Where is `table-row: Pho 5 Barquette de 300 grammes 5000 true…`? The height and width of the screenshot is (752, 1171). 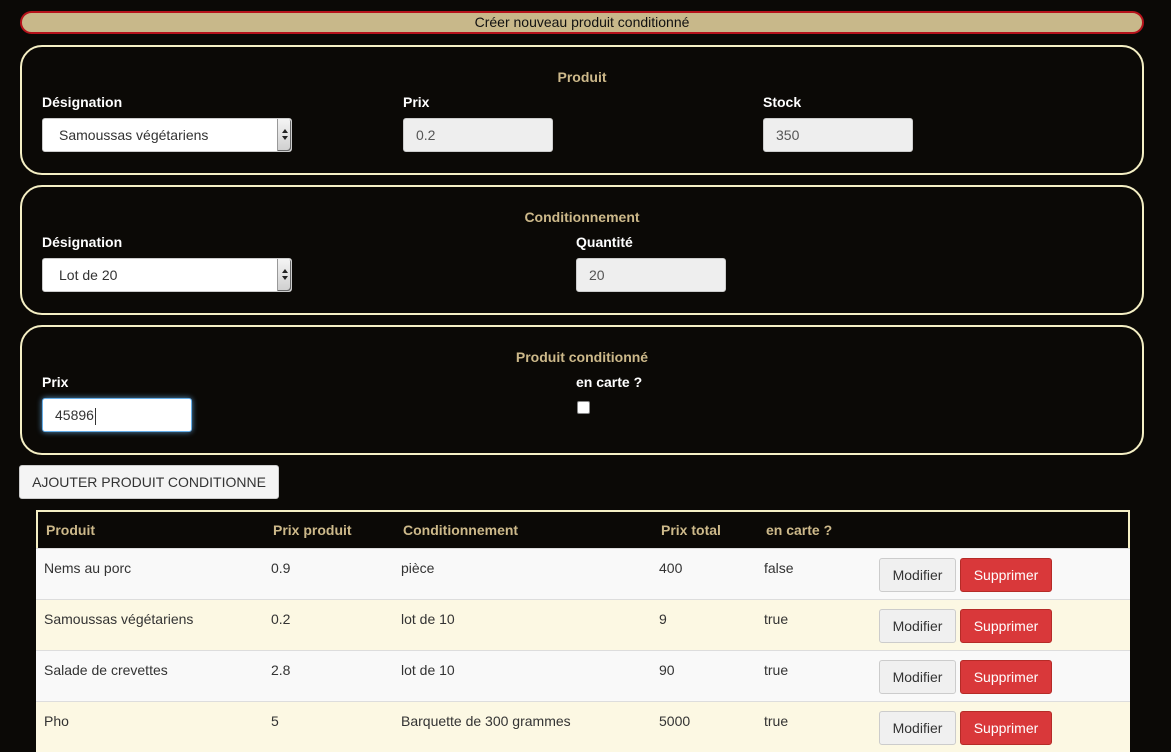 table-row: Pho 5 Barquette de 300 grammes 5000 true… is located at coordinates (583, 726).